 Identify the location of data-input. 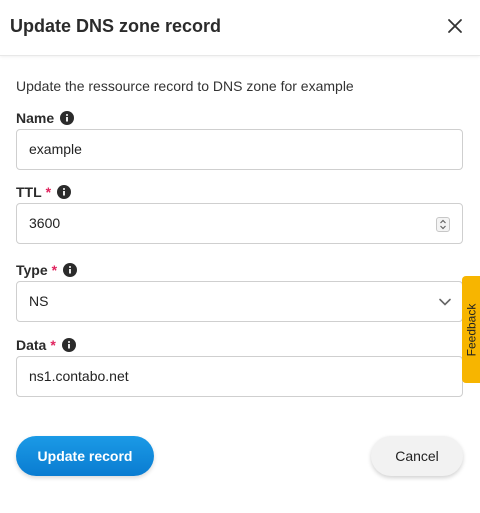
(229, 376).